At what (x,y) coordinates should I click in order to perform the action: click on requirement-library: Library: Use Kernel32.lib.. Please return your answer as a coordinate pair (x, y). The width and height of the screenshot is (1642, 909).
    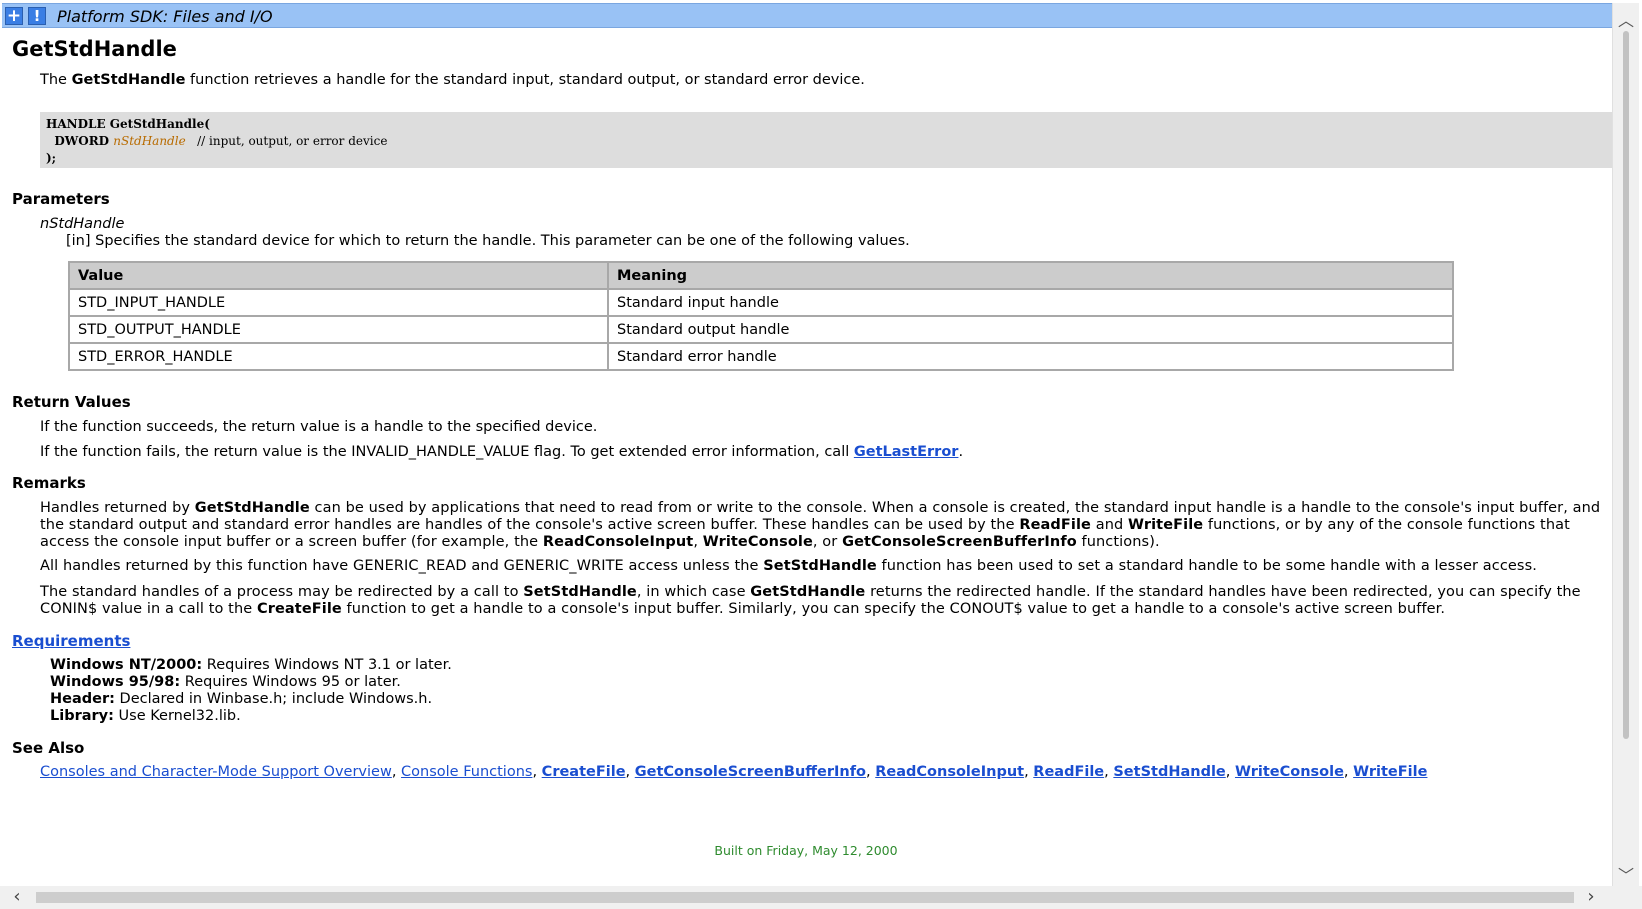
    Looking at the image, I should click on (145, 716).